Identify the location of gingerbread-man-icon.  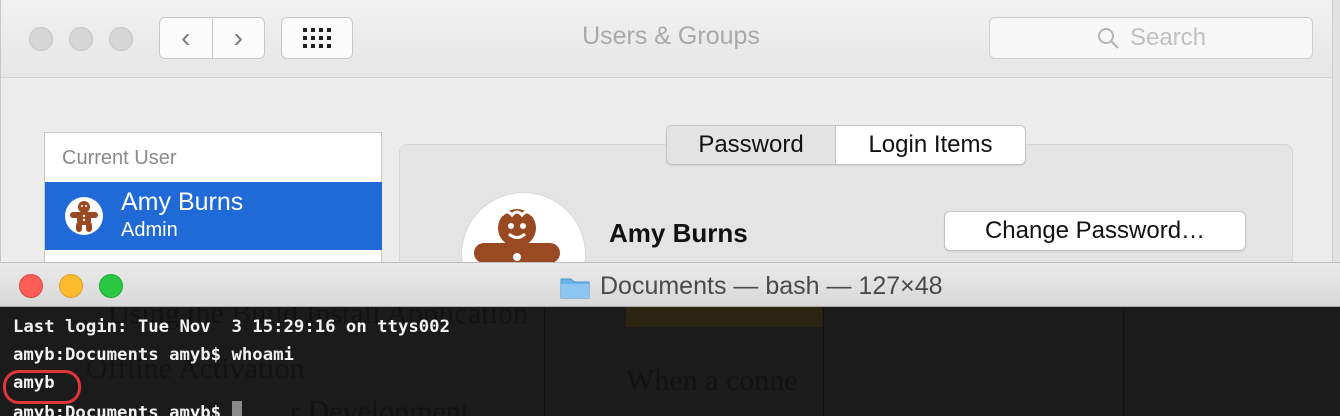
(84, 216).